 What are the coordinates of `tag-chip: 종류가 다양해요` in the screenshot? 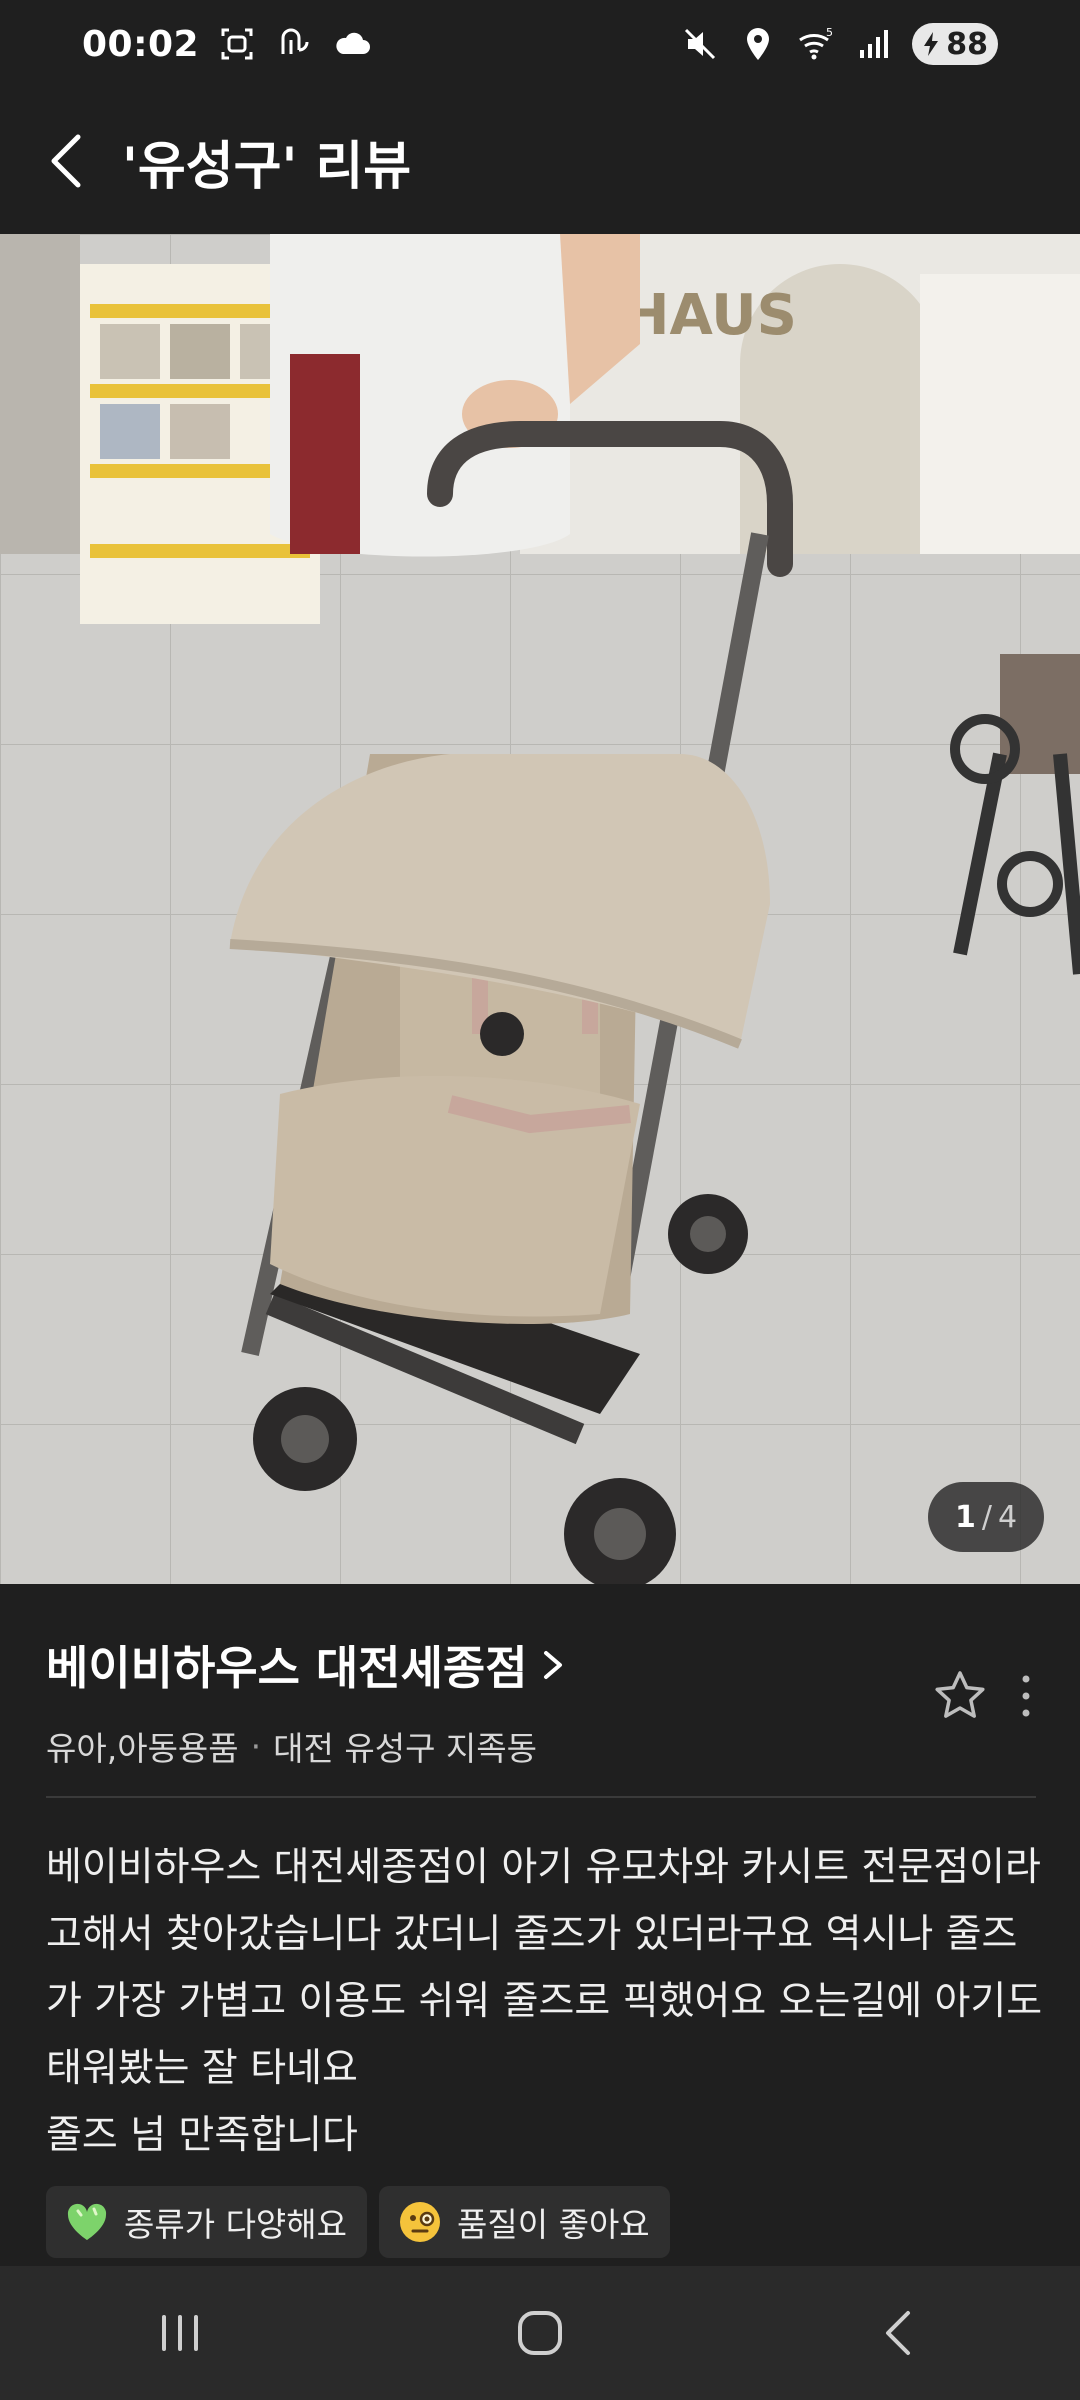 It's located at (207, 2222).